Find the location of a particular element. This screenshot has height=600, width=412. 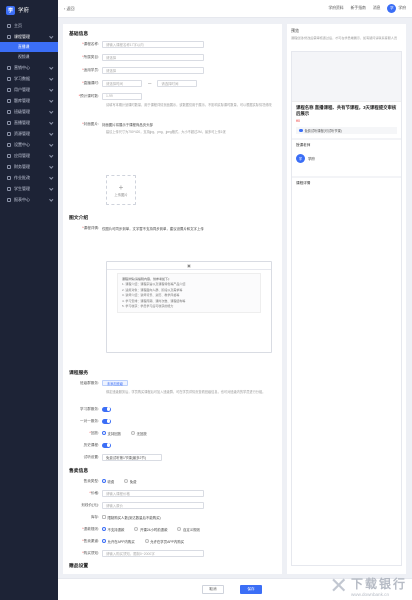

teacher-name: 学府 is located at coordinates (311, 159).